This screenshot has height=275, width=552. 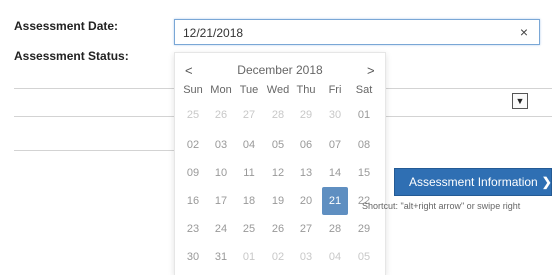 I want to click on calendar-day: 17, so click(x=221, y=201).